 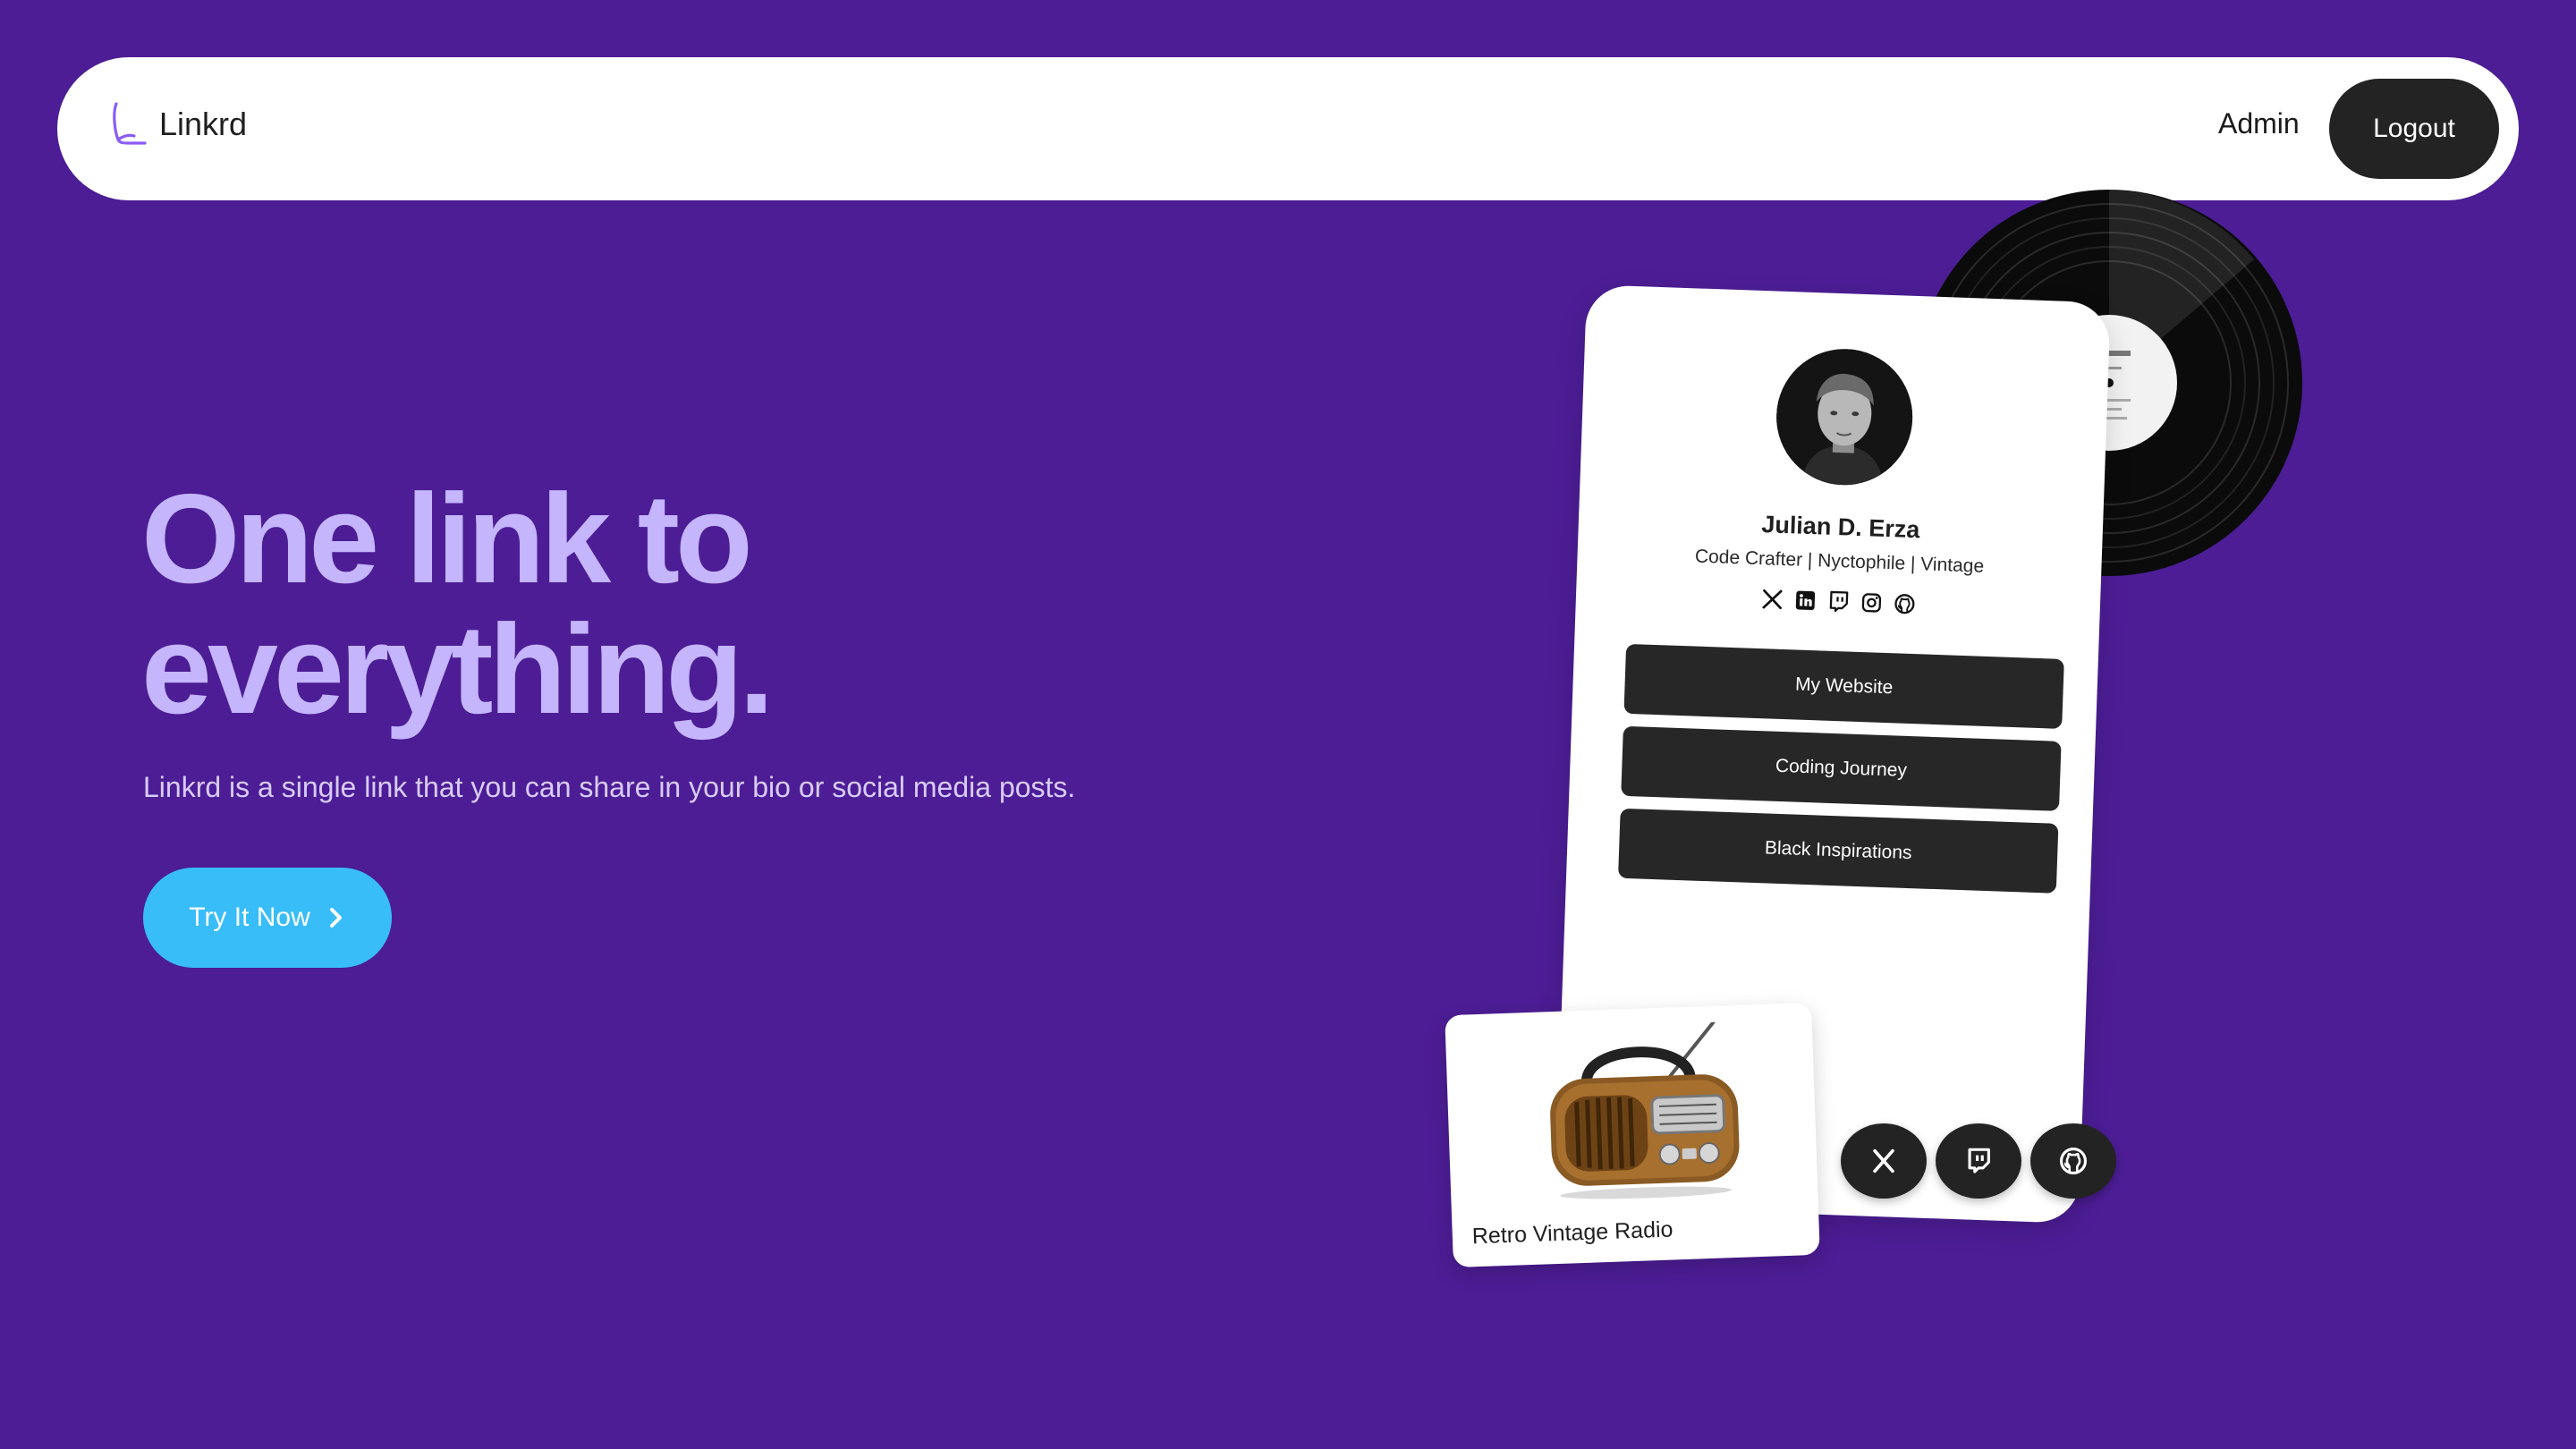 I want to click on brand-name: Linkrd, so click(x=203, y=124).